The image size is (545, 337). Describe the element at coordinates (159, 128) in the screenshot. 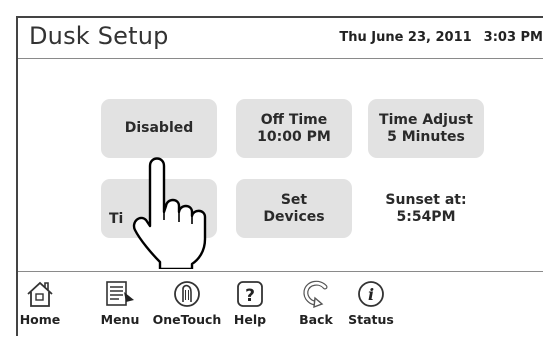

I see `disabled-button-label: Disabled` at that location.